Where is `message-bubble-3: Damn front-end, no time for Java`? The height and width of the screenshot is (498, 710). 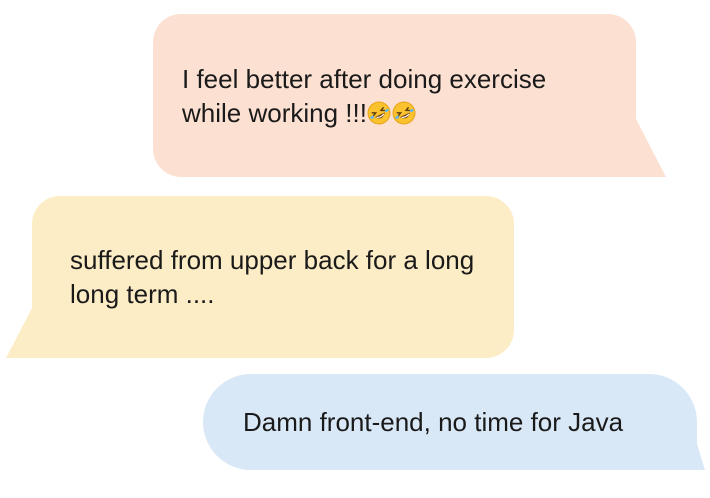 message-bubble-3: Damn front-end, no time for Java is located at coordinates (454, 422).